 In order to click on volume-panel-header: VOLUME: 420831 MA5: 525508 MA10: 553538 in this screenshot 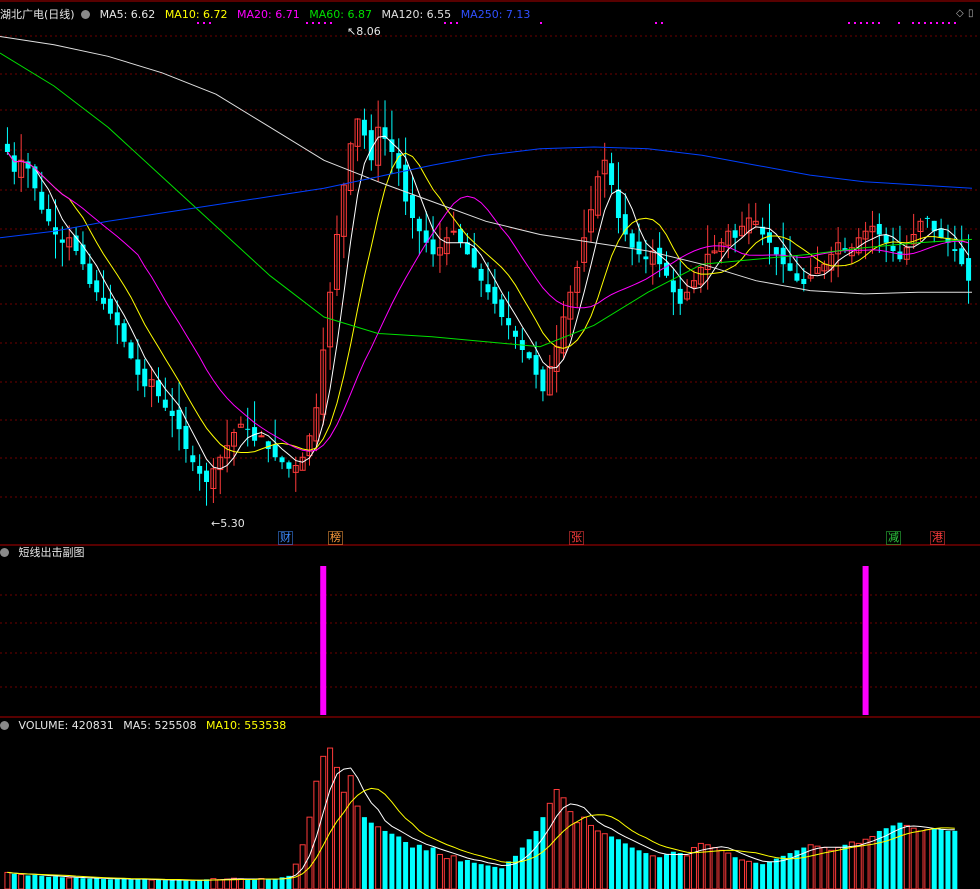, I will do `click(146, 726)`.